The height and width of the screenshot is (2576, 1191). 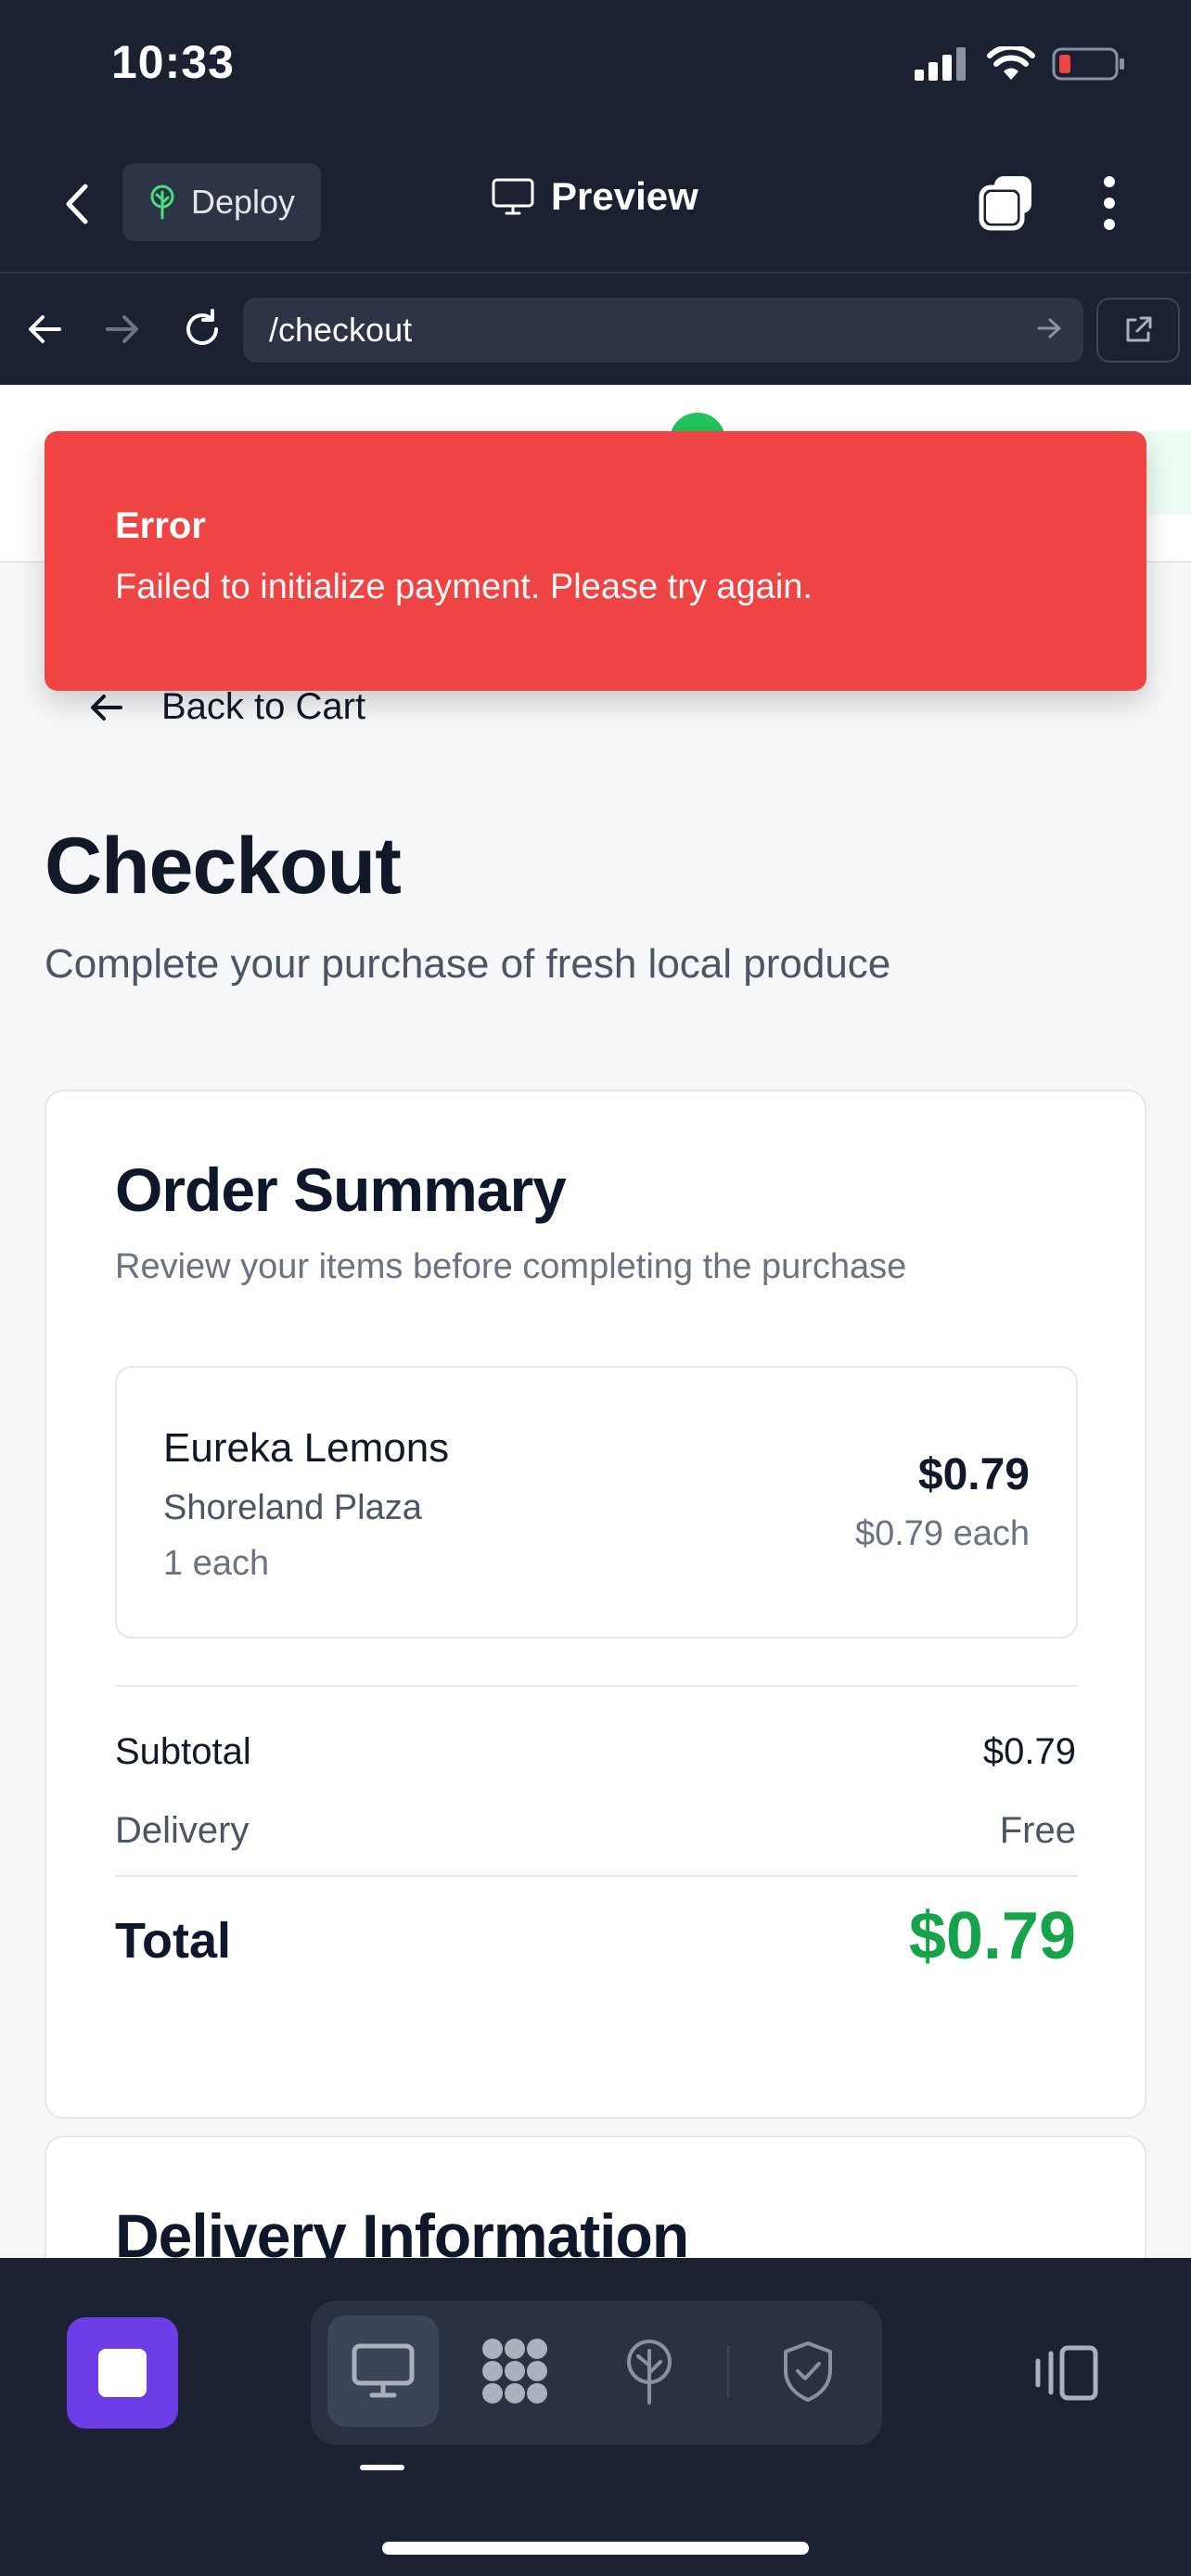 I want to click on item-name: Eureka Lemons, so click(x=306, y=1448).